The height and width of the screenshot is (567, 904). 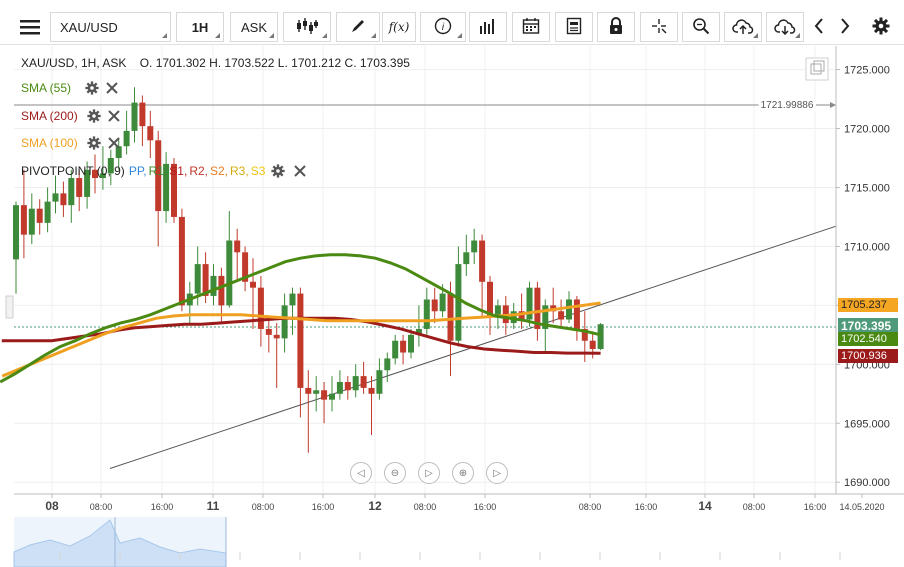 What do you see at coordinates (867, 247) in the screenshot?
I see `y-tick-label: 1710.000` at bounding box center [867, 247].